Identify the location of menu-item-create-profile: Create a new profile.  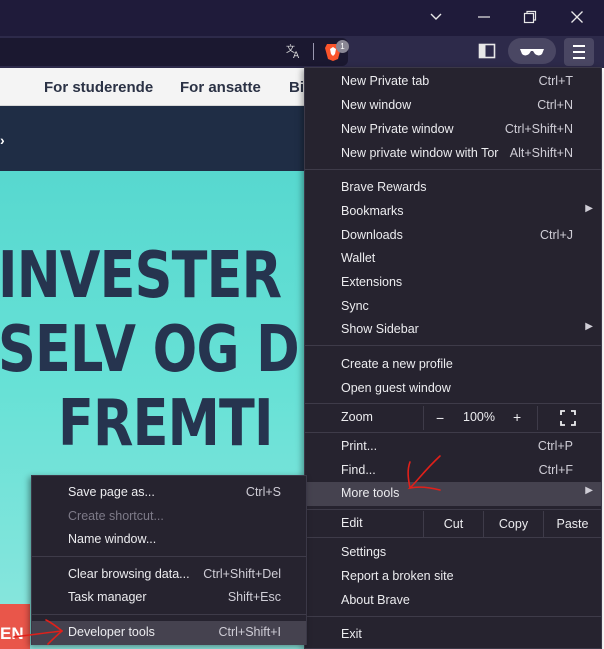
(453, 365).